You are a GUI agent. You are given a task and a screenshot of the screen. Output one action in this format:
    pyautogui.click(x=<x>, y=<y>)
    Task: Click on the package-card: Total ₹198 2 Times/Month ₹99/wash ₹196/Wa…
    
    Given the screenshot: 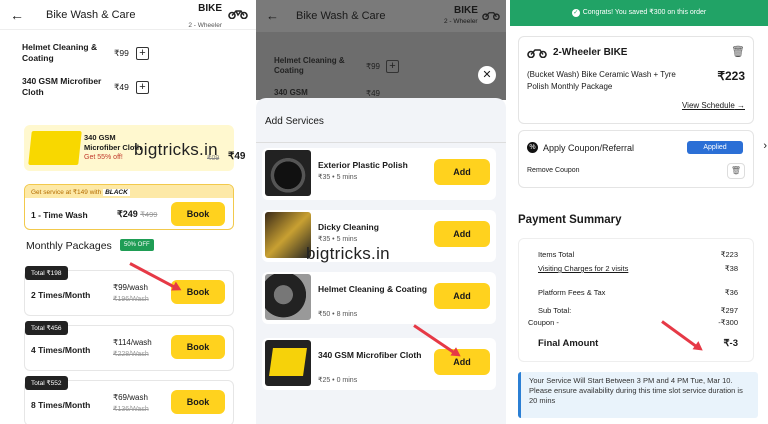 What is the action you would take?
    pyautogui.click(x=129, y=291)
    